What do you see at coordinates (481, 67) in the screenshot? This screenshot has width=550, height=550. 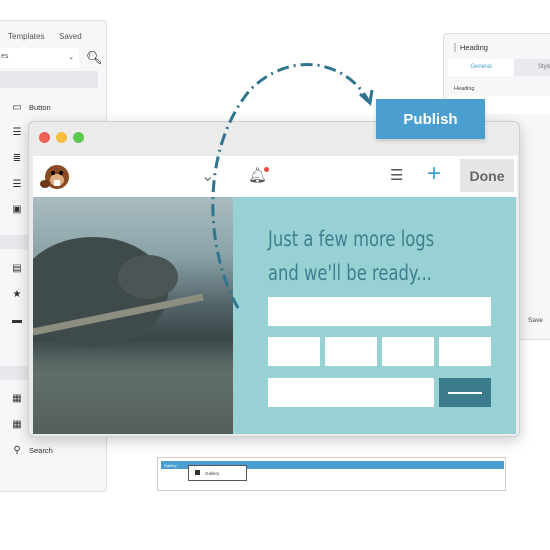 I see `tab-general: General` at bounding box center [481, 67].